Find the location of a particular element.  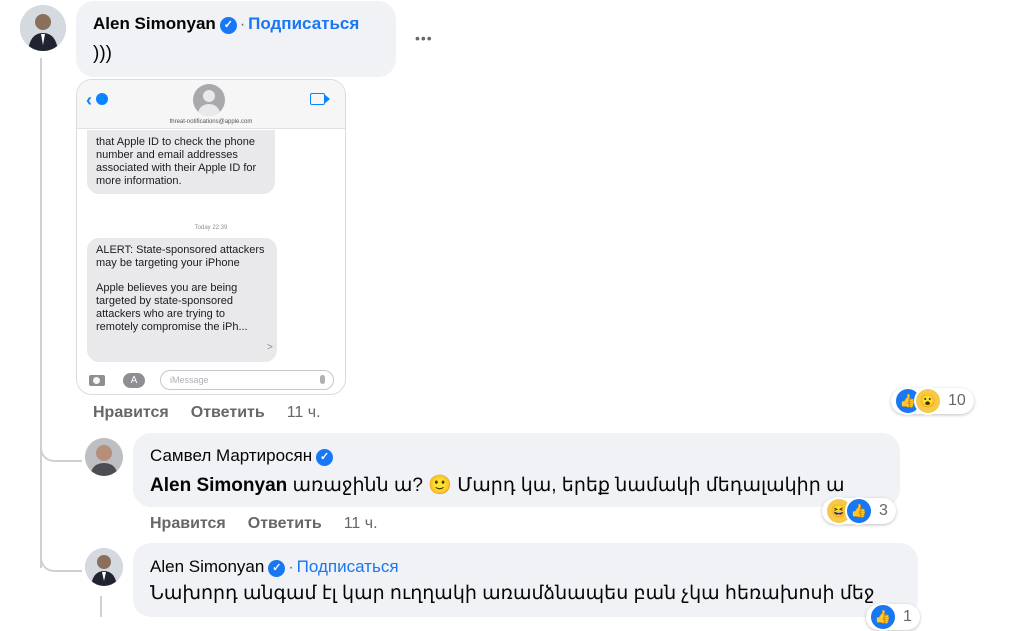

comment-header: Alen Simonyan ✓ · Подписаться is located at coordinates (226, 24).